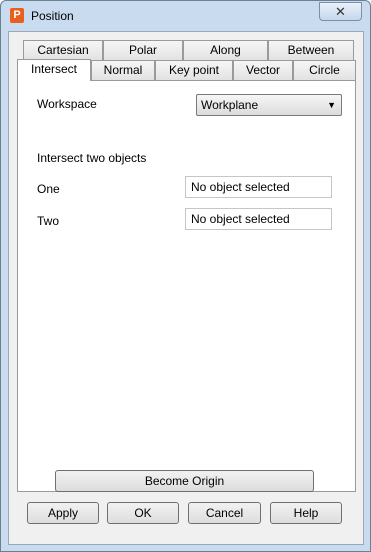 The image size is (371, 552). Describe the element at coordinates (67, 104) in the screenshot. I see `workspace-label: Workspace` at that location.